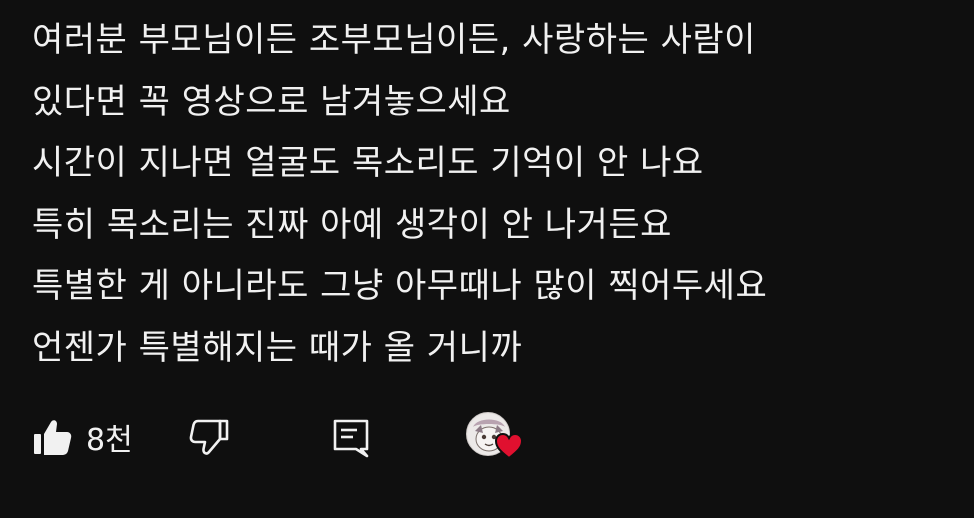 This screenshot has width=974, height=518. Describe the element at coordinates (109, 440) in the screenshot. I see `like-count: 8천` at that location.